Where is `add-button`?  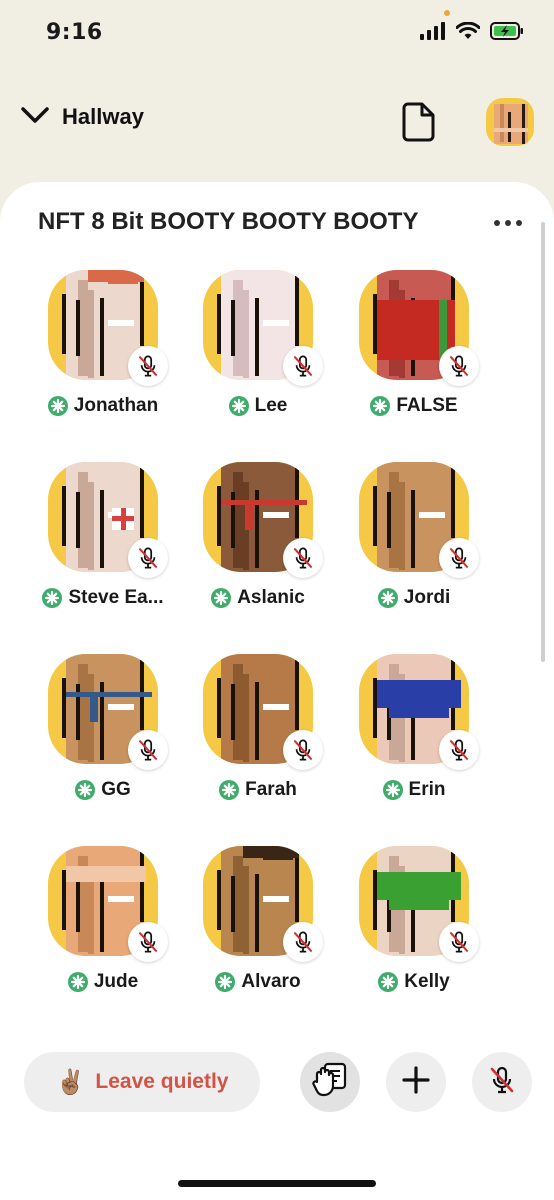
add-button is located at coordinates (416, 1082).